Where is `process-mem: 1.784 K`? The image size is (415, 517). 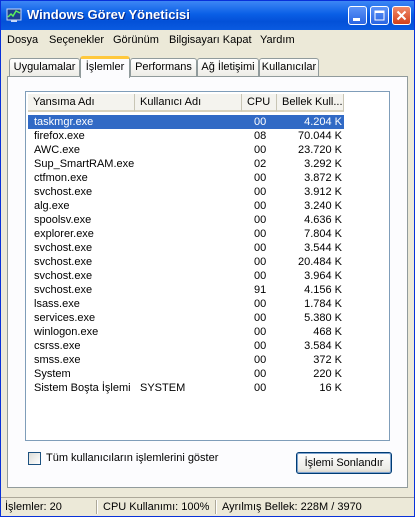 process-mem: 1.784 K is located at coordinates (323, 304).